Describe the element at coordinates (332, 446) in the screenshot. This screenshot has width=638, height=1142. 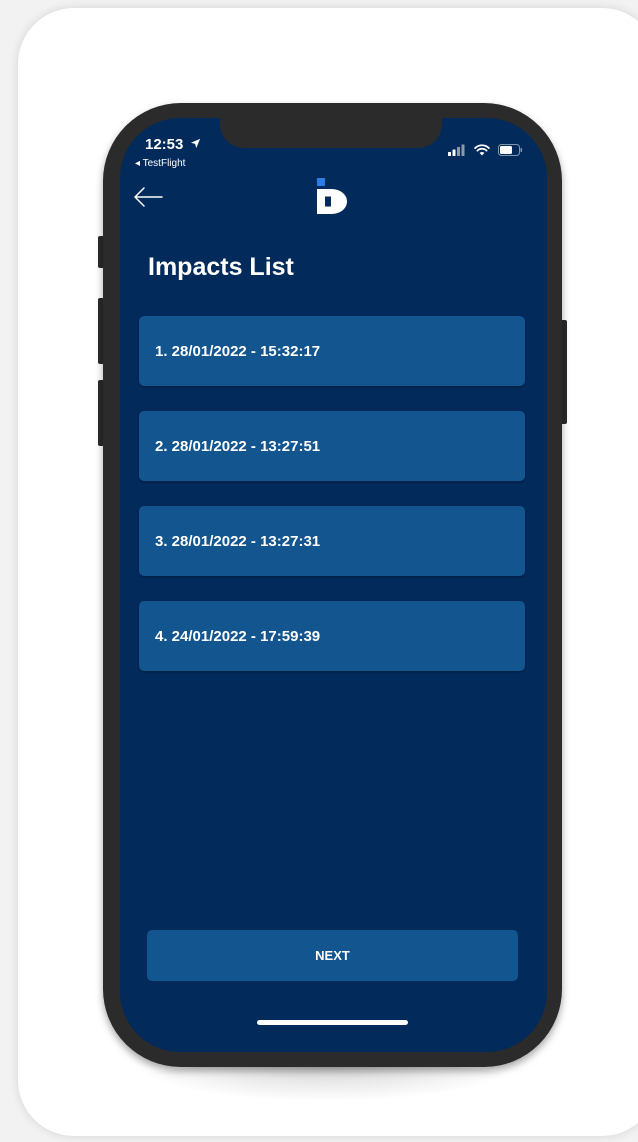
I see `impact-item-2: 2. 28/01/2022 - 13:27:51` at that location.